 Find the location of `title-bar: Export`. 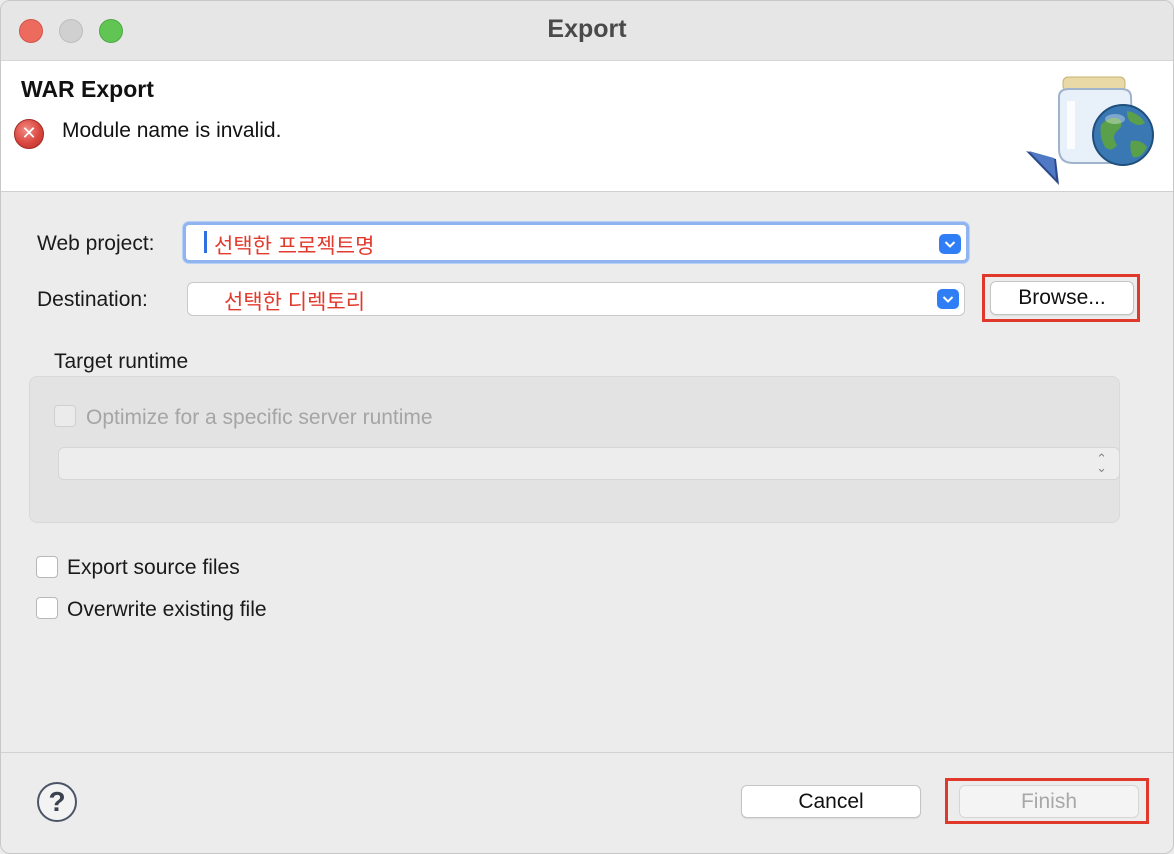

title-bar: Export is located at coordinates (587, 31).